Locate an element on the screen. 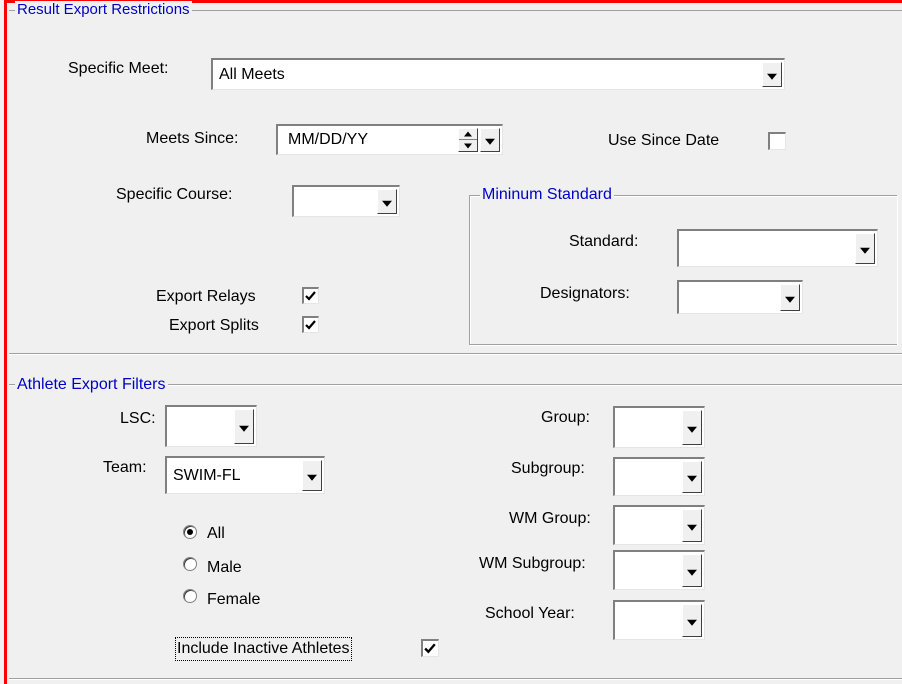 Image resolution: width=902 pixels, height=684 pixels. radio-selected-dot is located at coordinates (190, 532).